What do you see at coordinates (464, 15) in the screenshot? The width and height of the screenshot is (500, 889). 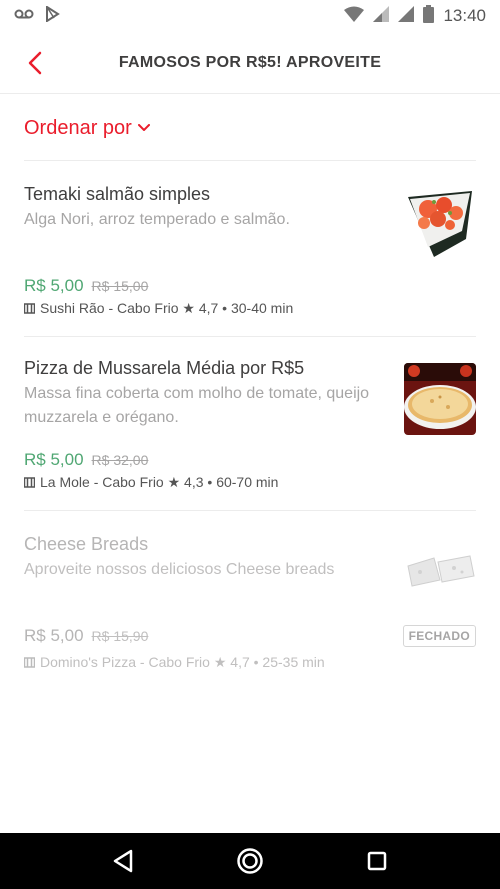 I see `clock: 13:40` at bounding box center [464, 15].